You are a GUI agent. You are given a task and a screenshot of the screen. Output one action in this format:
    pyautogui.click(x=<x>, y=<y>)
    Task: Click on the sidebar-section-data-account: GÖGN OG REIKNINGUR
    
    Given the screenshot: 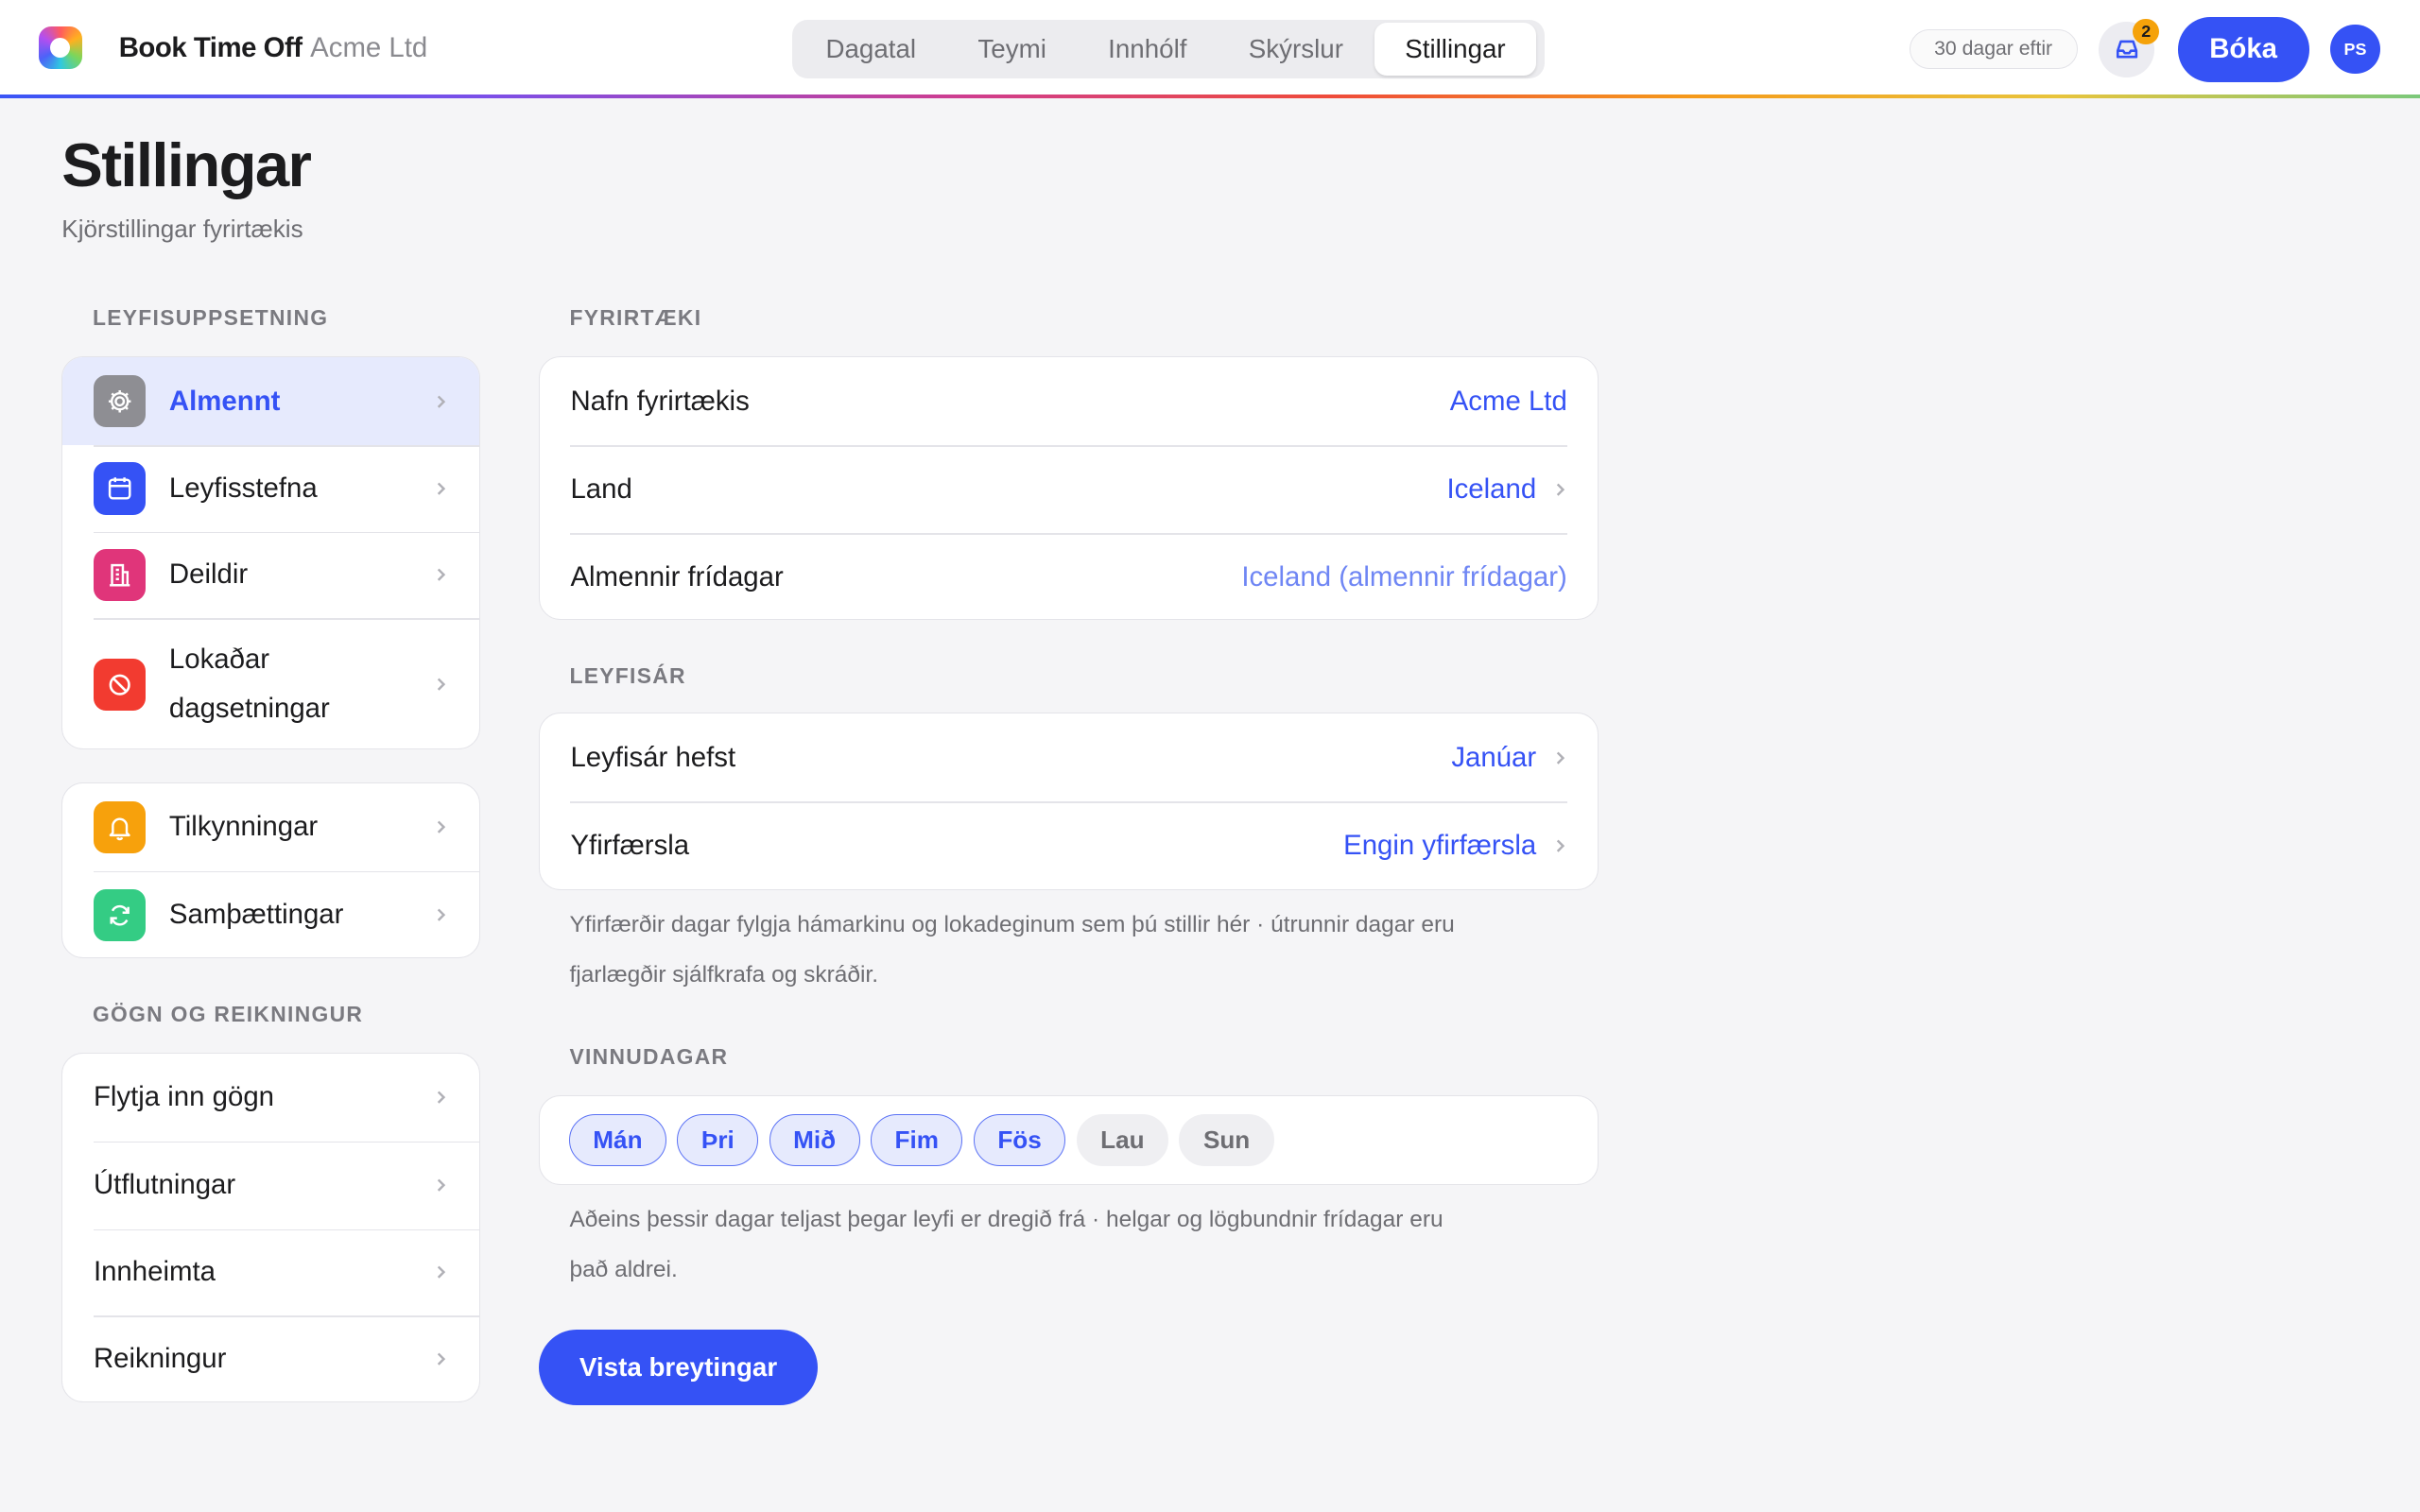 What is the action you would take?
    pyautogui.click(x=228, y=1013)
    